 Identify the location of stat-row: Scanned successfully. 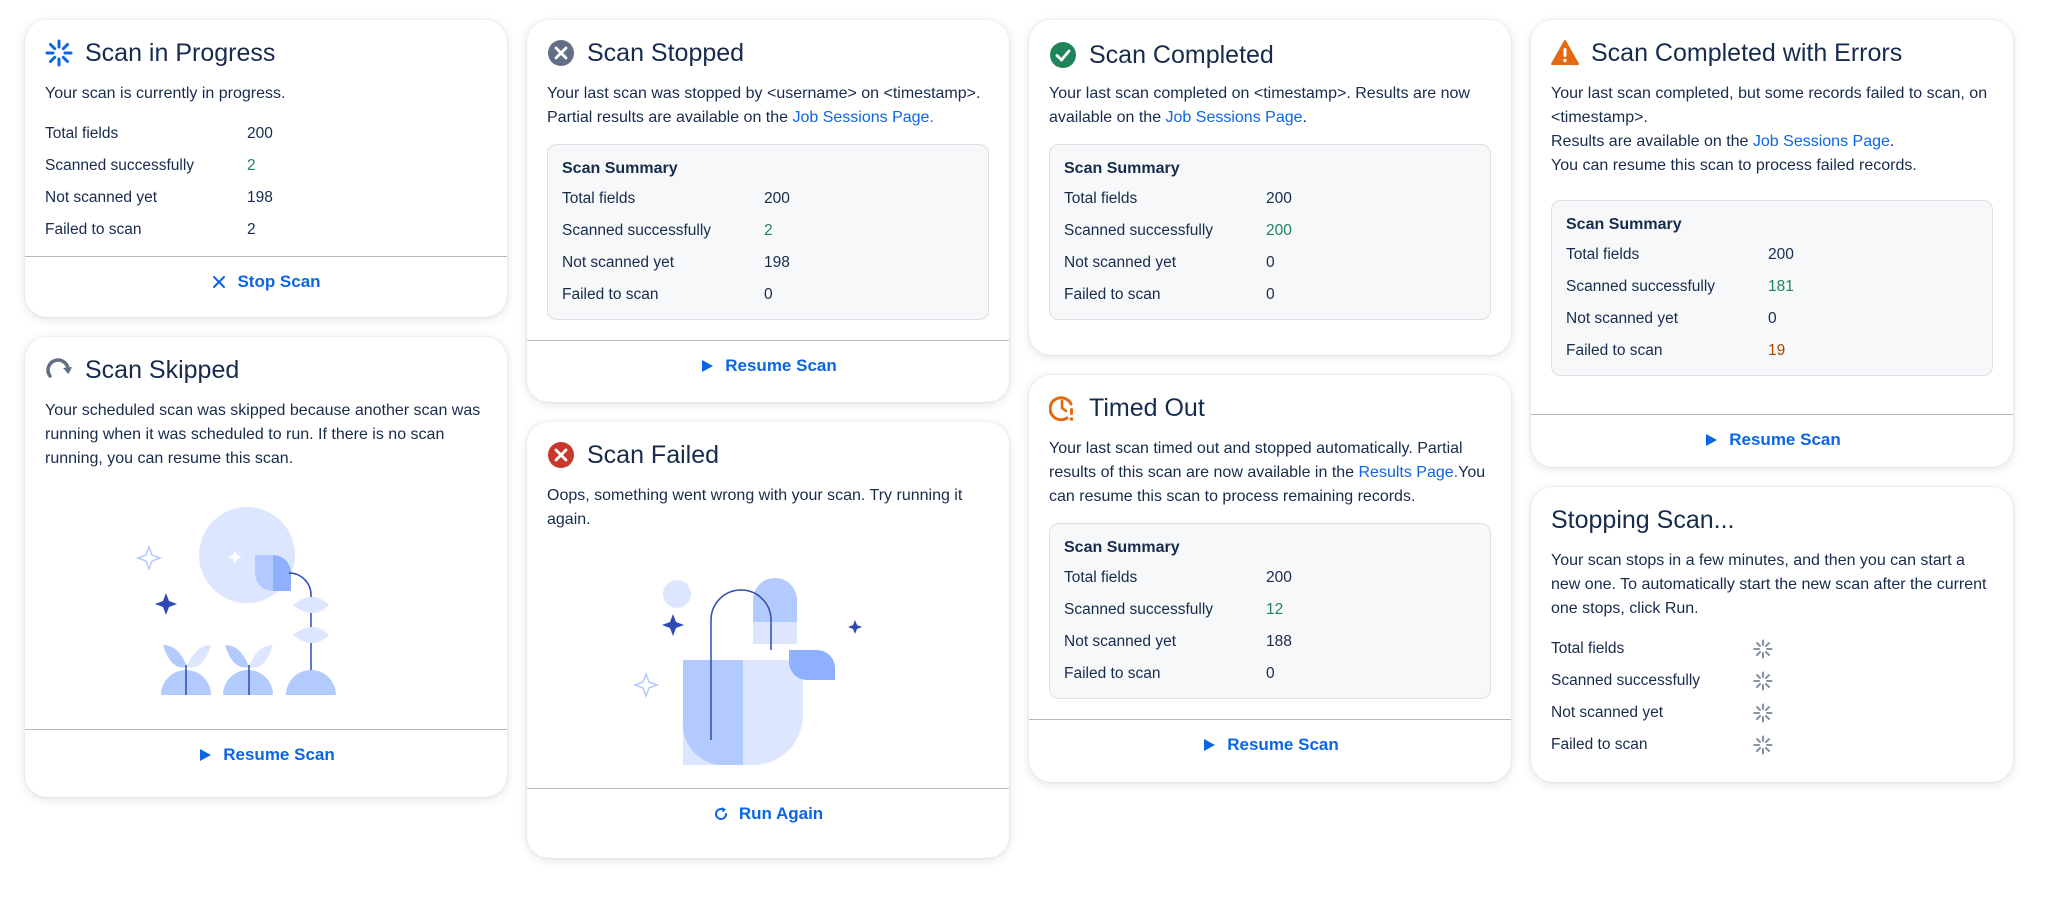
(1772, 681).